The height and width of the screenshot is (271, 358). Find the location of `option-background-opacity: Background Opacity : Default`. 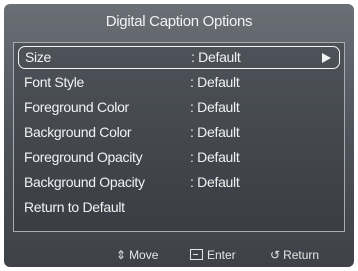

option-background-opacity: Background Opacity : Default is located at coordinates (179, 182).